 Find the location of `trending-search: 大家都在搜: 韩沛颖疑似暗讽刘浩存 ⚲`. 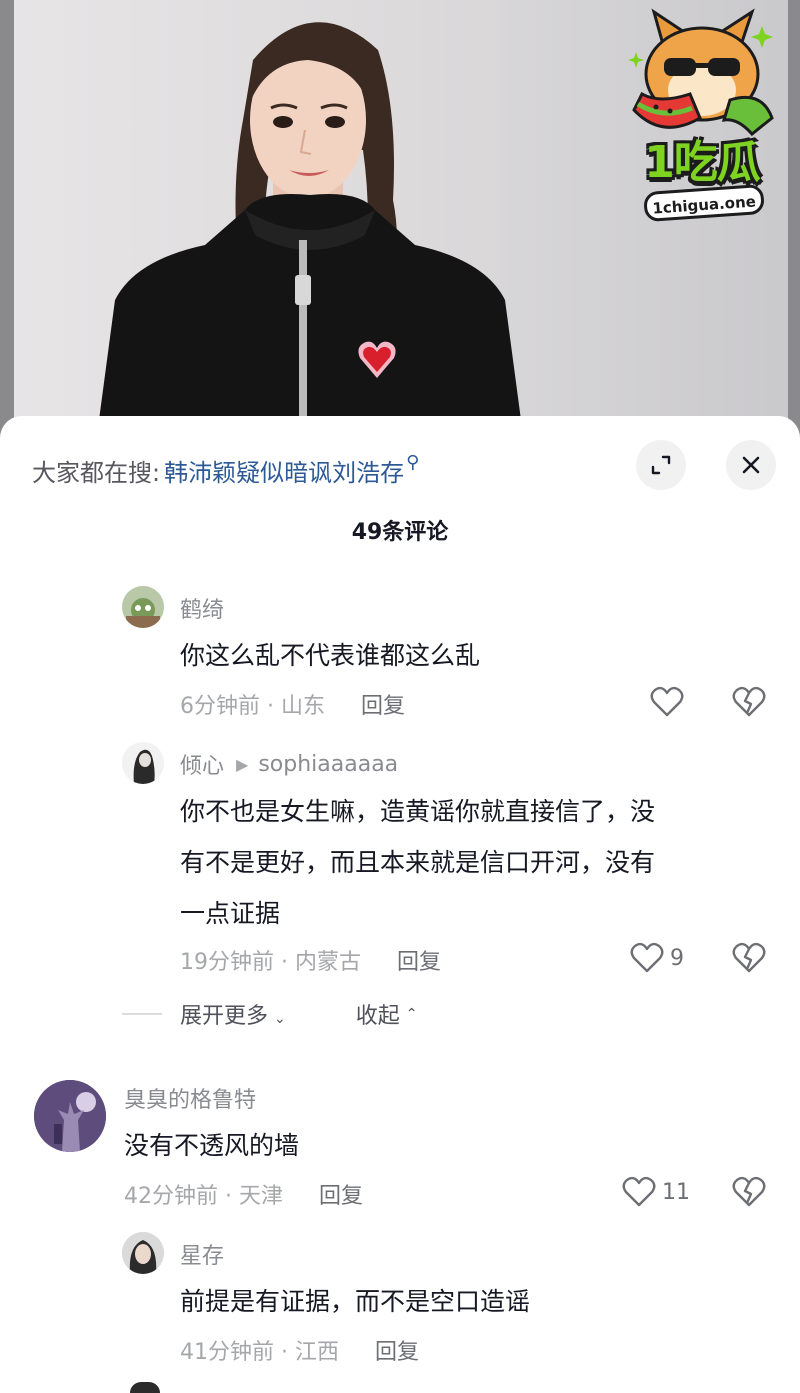

trending-search: 大家都在搜: 韩沛颖疑似暗讽刘浩存 ⚲ is located at coordinates (225, 470).